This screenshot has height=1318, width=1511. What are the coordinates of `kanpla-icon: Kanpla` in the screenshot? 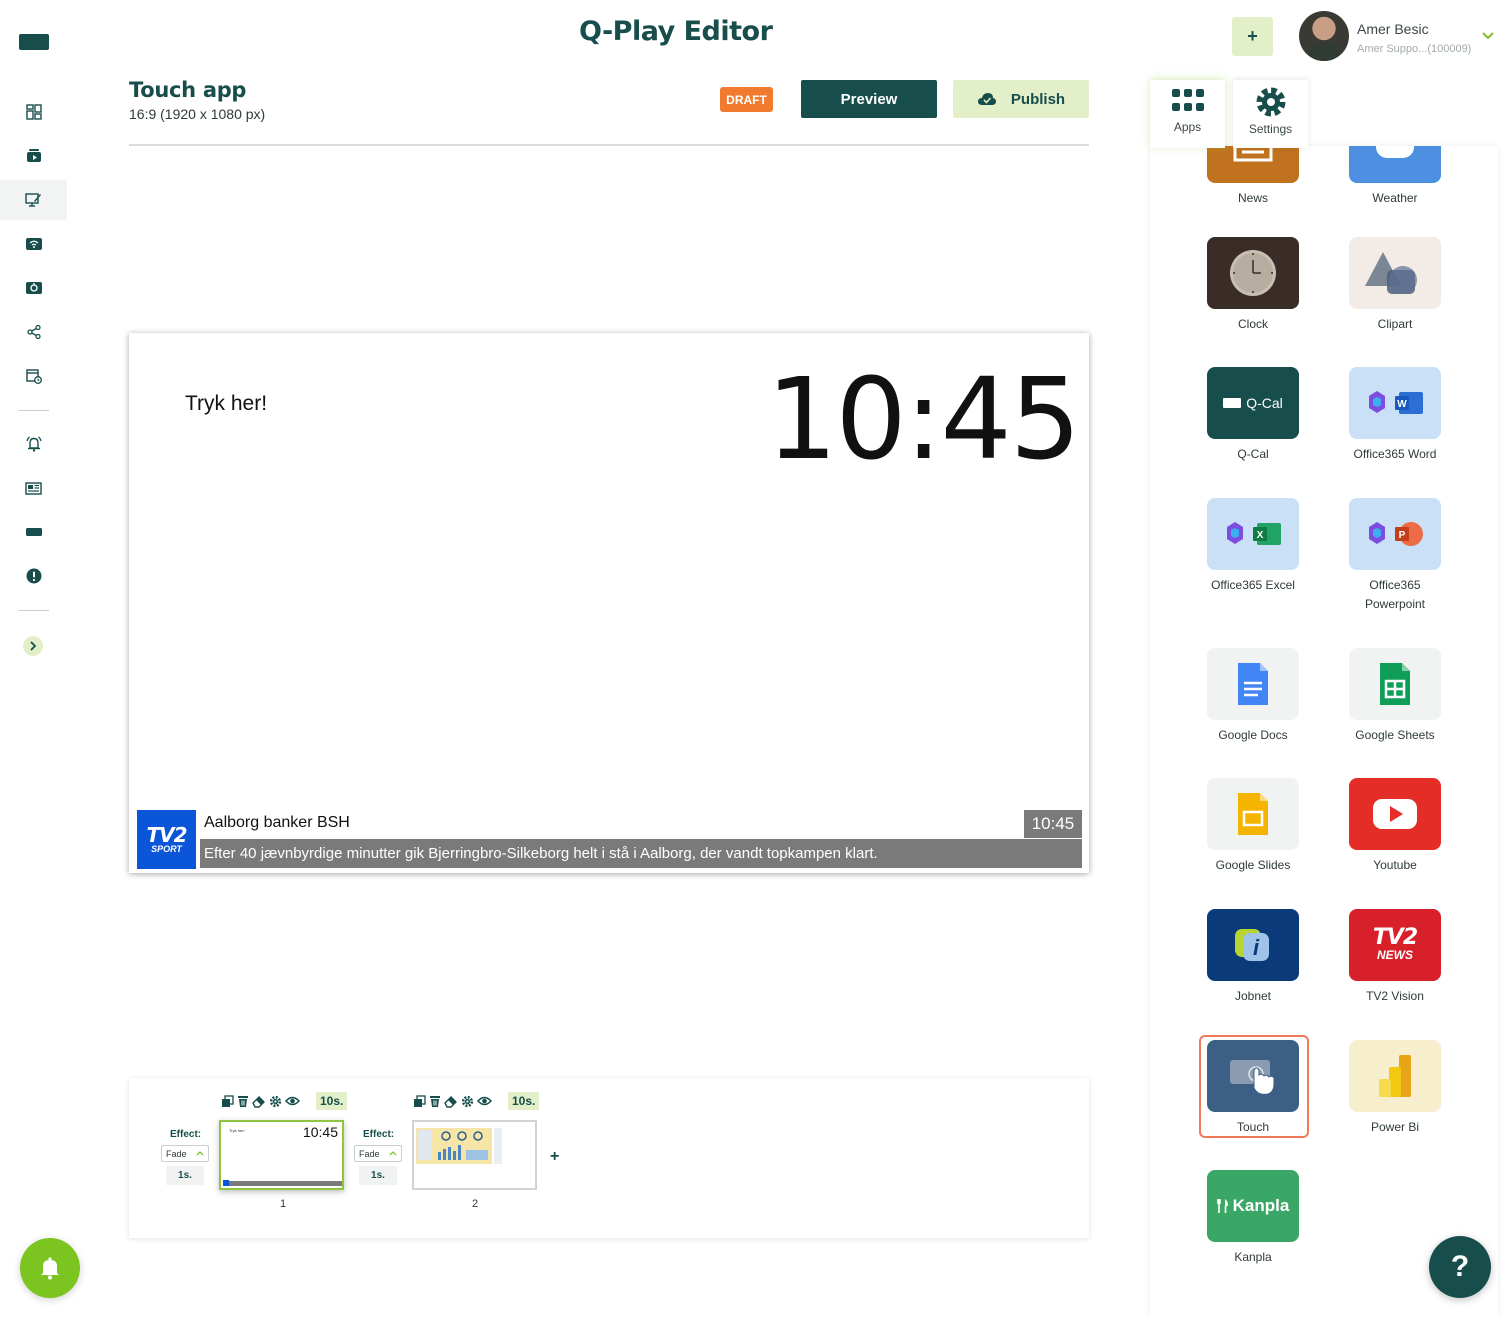 It's located at (1253, 1206).